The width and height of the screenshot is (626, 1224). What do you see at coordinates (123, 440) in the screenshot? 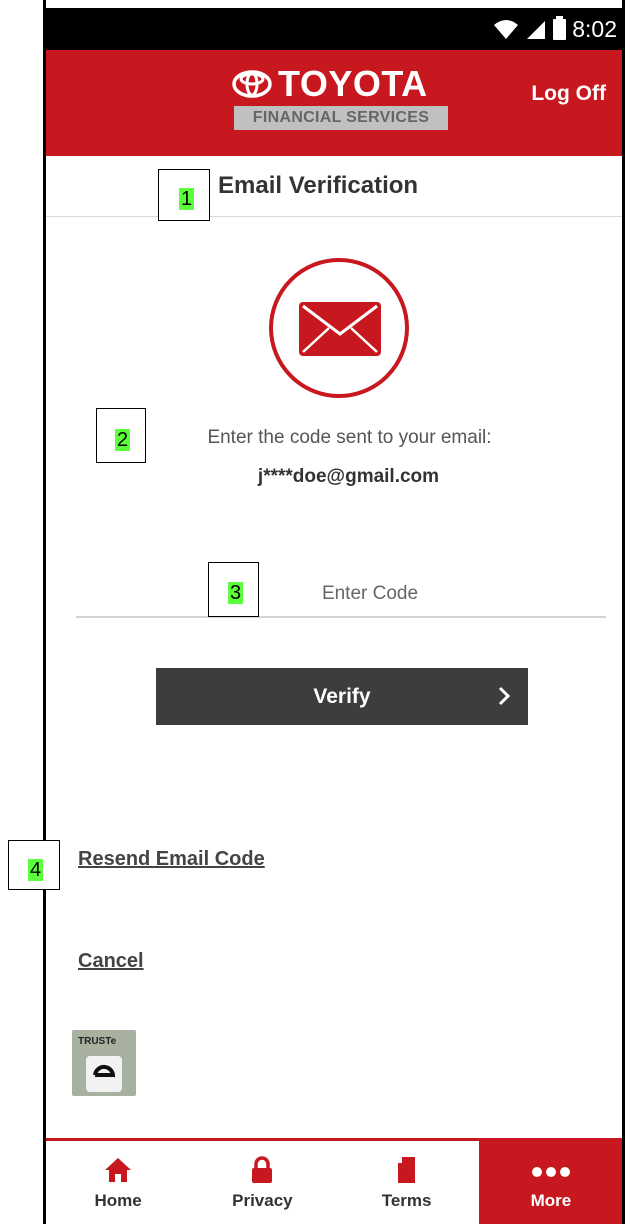
I see `annotation-label-2: 2` at bounding box center [123, 440].